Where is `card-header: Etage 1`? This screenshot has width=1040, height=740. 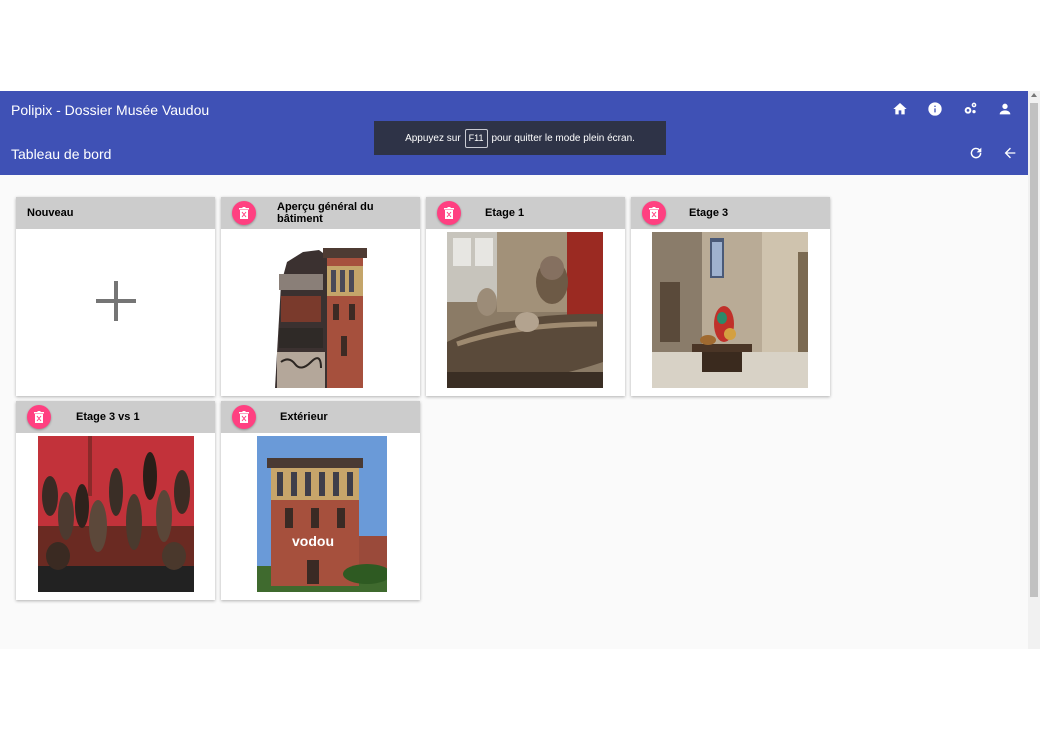
card-header: Etage 1 is located at coordinates (525, 213).